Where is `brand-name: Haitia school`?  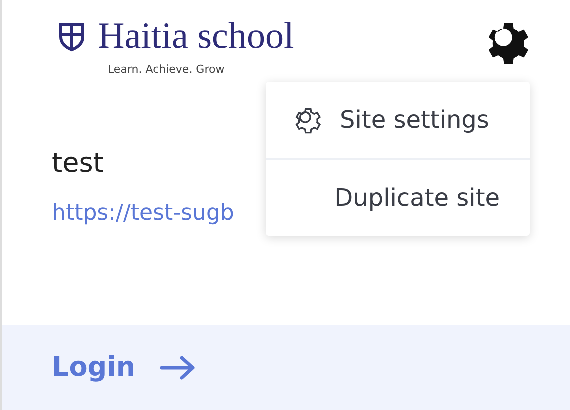 brand-name: Haitia school is located at coordinates (196, 36).